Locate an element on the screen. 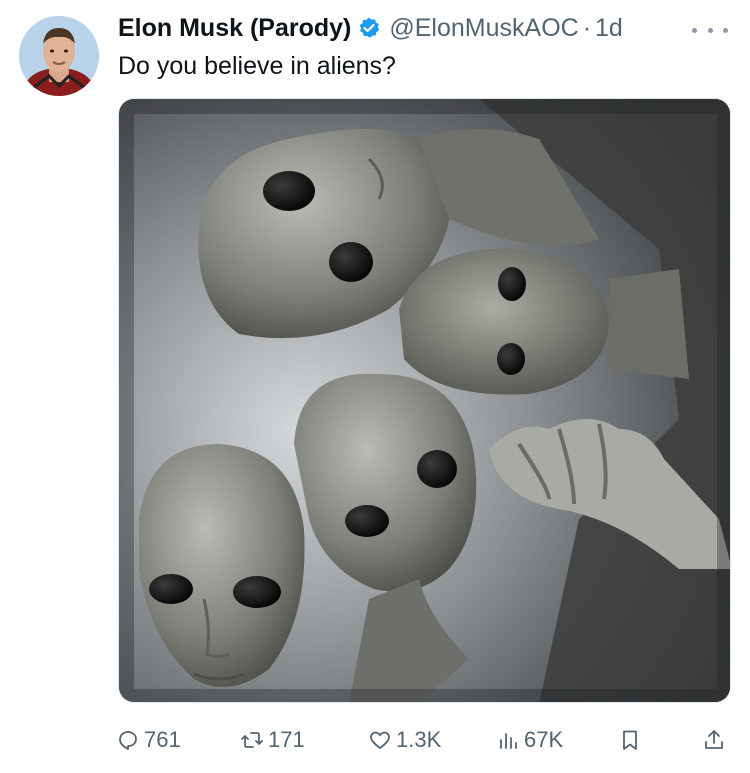 The height and width of the screenshot is (773, 750). tweet-header: Elon Musk (Parody) @ElonMuskAOC · 1d is located at coordinates (370, 28).